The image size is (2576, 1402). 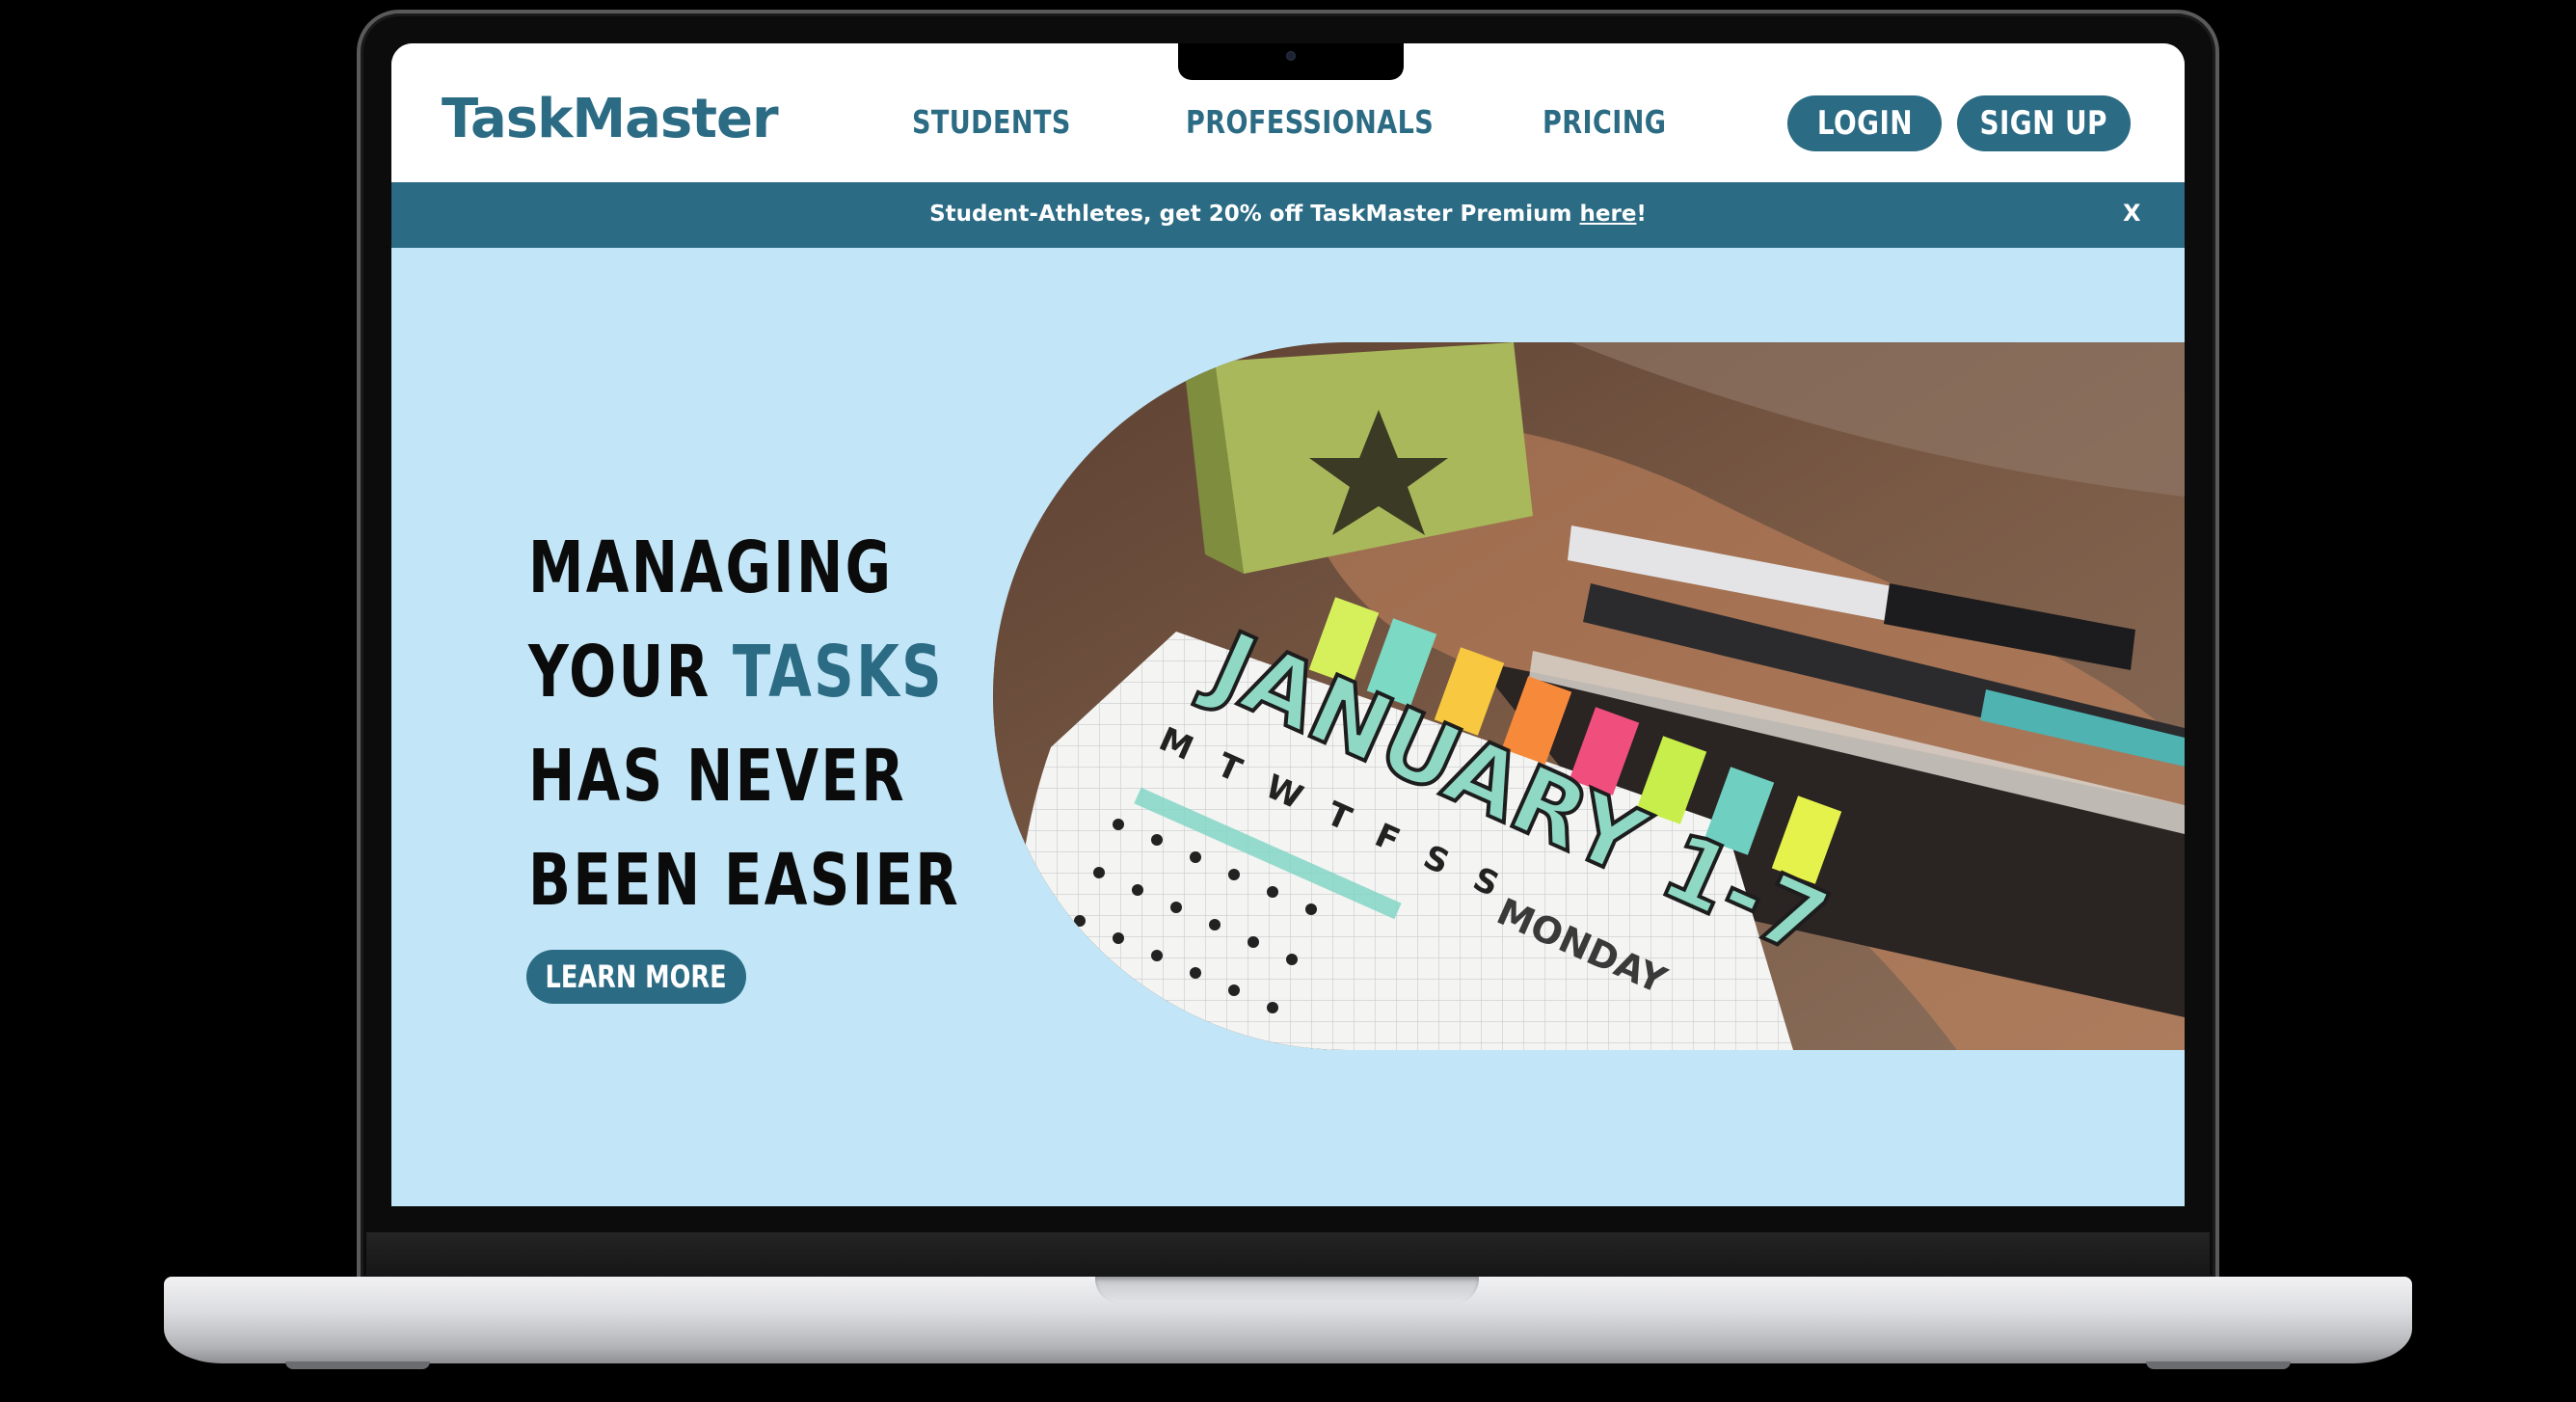 What do you see at coordinates (1642, 215) in the screenshot?
I see `promo-text-end: !` at bounding box center [1642, 215].